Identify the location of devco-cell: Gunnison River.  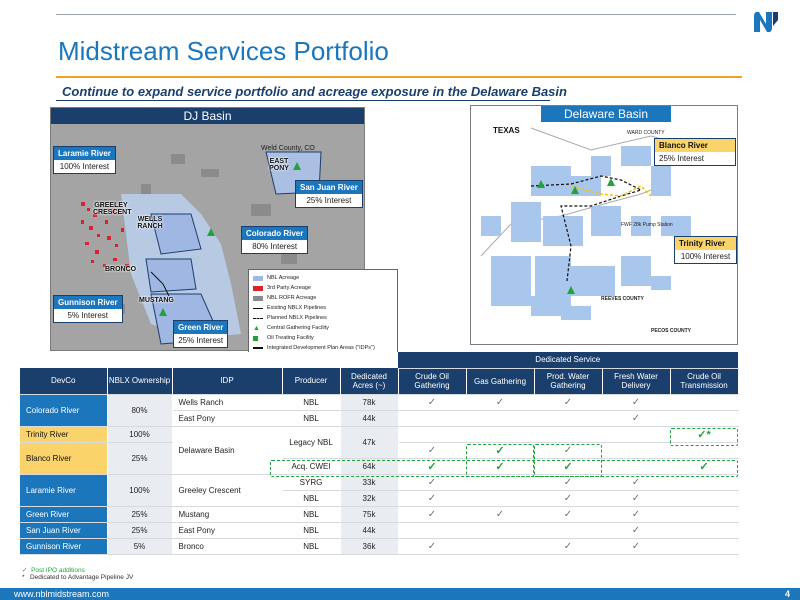
(64, 546).